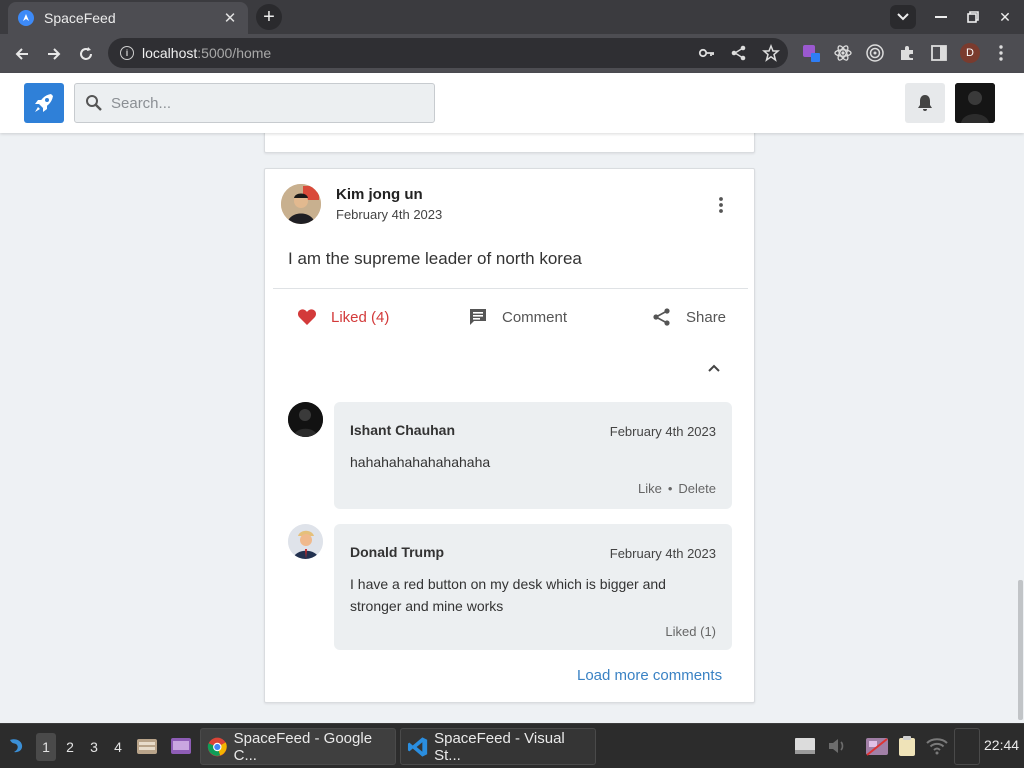 Image resolution: width=1024 pixels, height=768 pixels. What do you see at coordinates (147, 746) in the screenshot?
I see `file-manager-icon` at bounding box center [147, 746].